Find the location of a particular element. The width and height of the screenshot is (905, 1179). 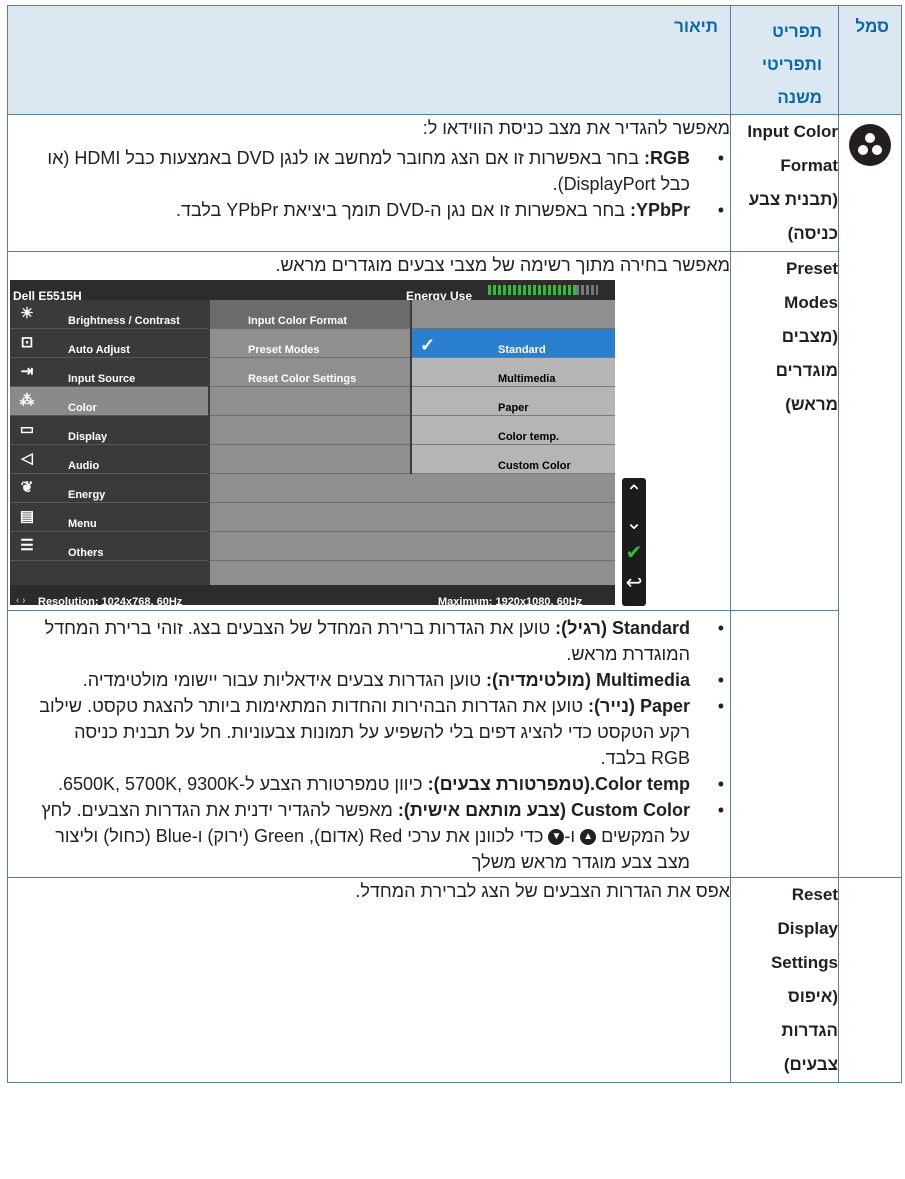

sun-icon: ☀ is located at coordinates (27, 313).